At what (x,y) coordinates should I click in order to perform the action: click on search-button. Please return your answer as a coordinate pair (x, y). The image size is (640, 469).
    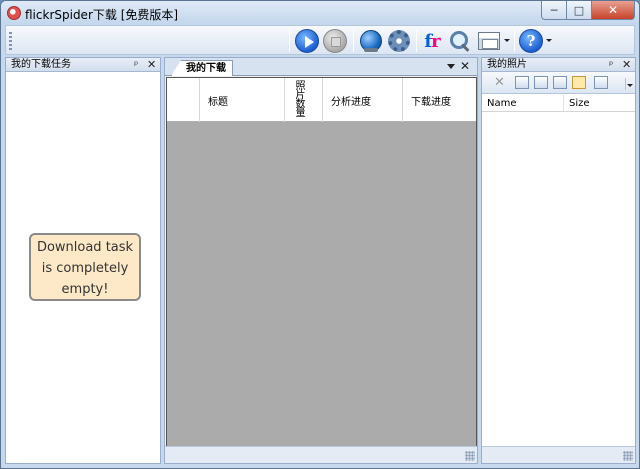
    Looking at the image, I should click on (460, 41).